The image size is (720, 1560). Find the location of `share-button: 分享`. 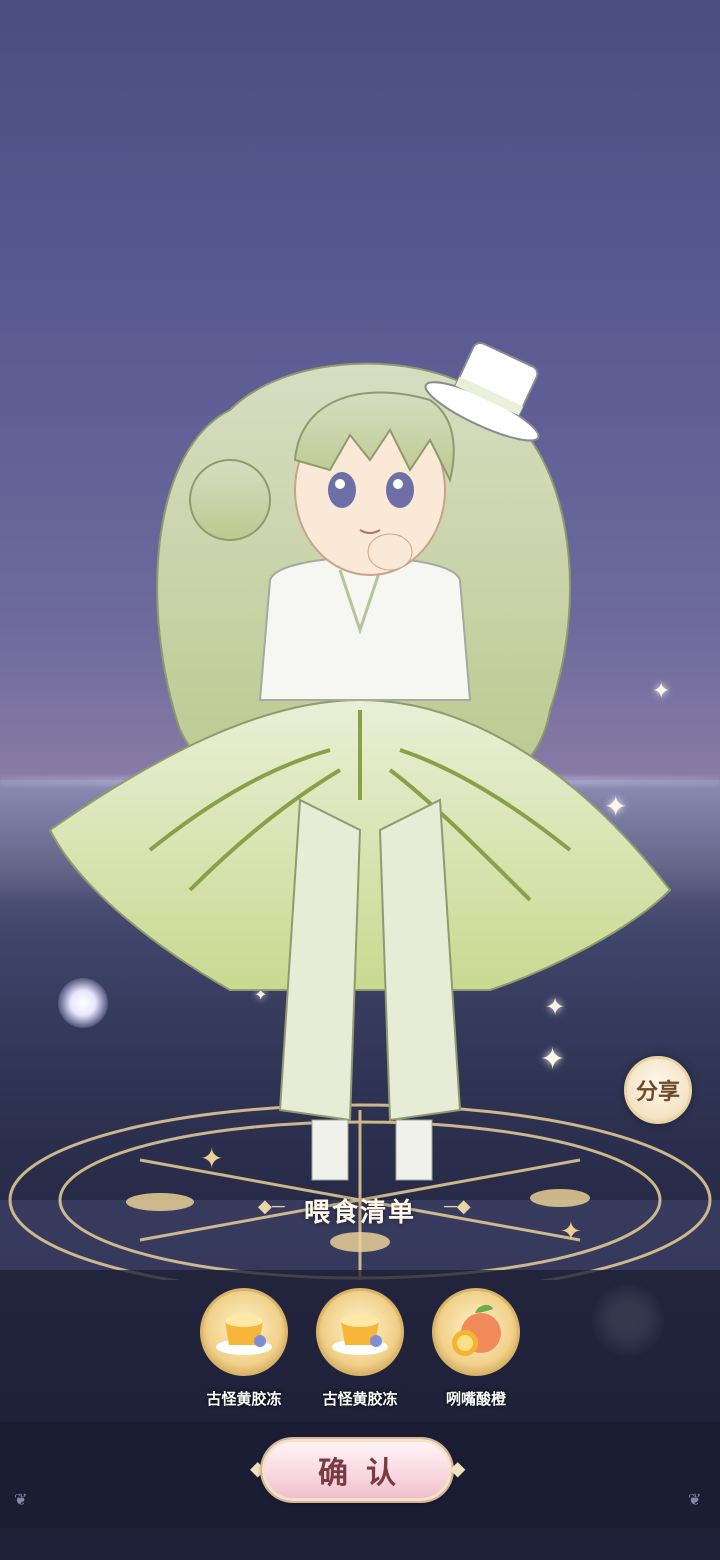

share-button: 分享 is located at coordinates (658, 1090).